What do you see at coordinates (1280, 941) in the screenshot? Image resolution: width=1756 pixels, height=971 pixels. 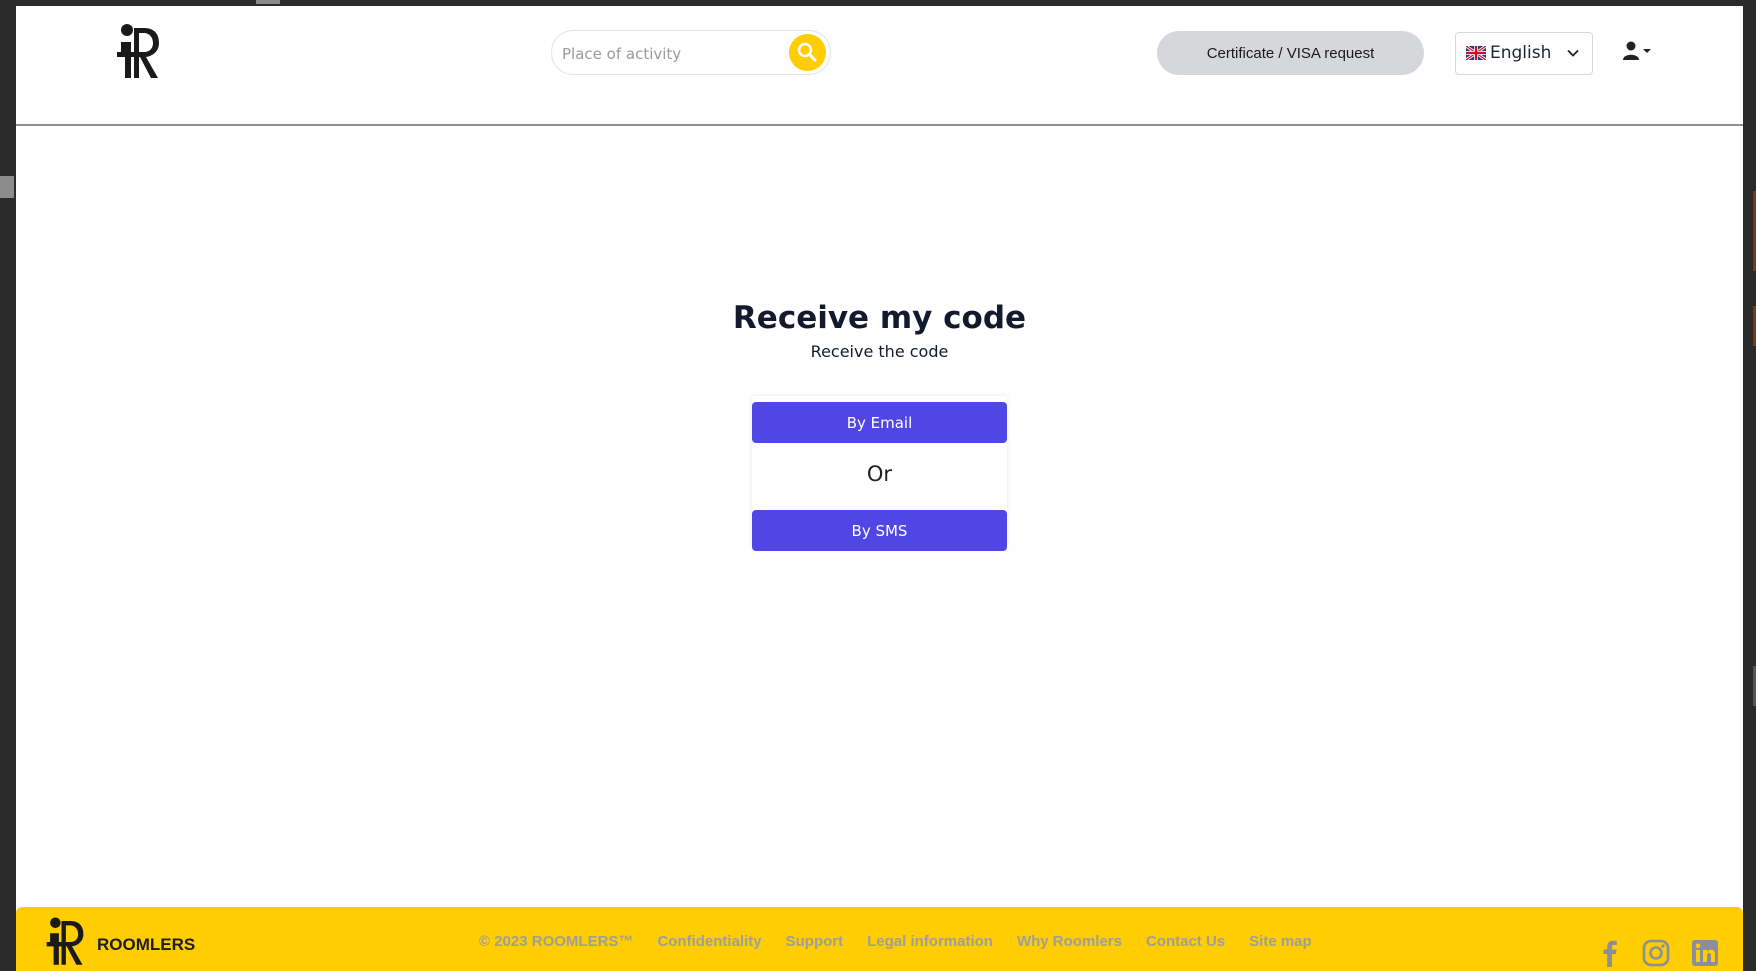 I see `footer-link-site-map: Site map` at bounding box center [1280, 941].